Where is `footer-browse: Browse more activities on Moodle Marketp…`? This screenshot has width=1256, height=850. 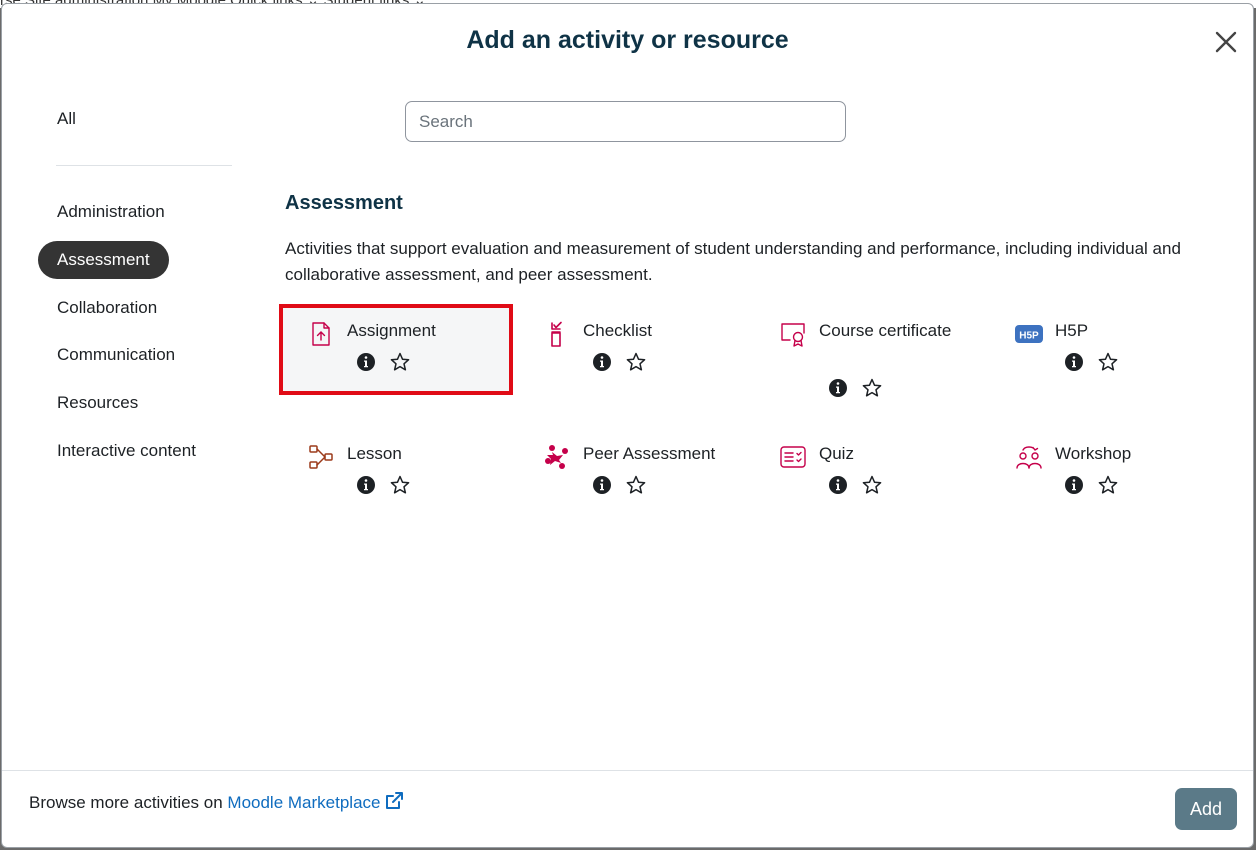 footer-browse: Browse more activities on Moodle Marketp… is located at coordinates (216, 802).